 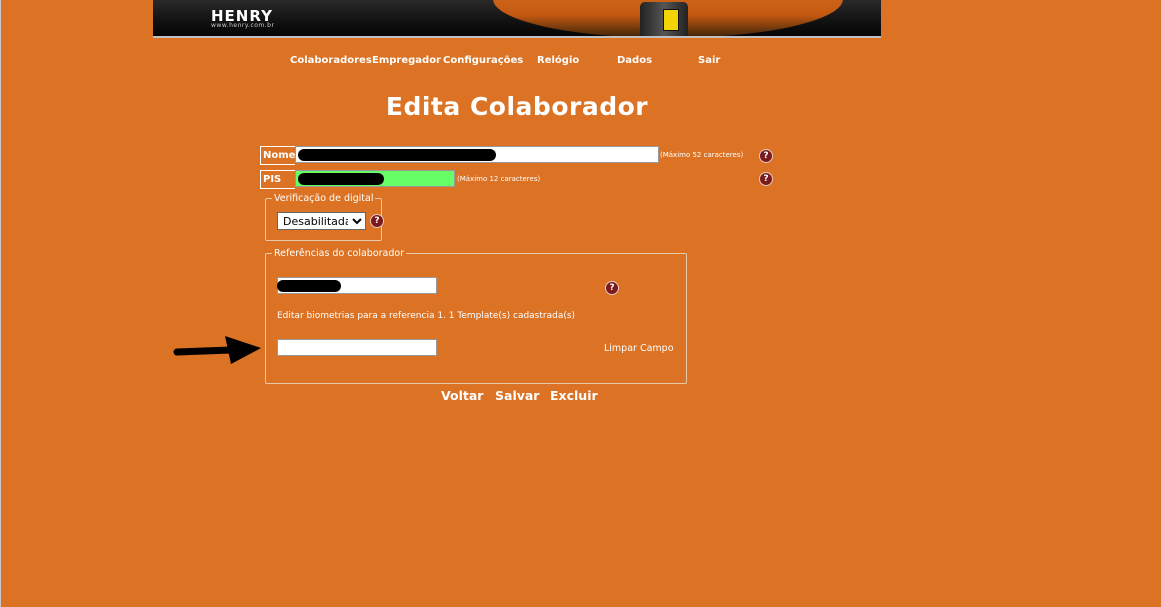 I want to click on referencias-legend: Referências do colaborador, so click(x=339, y=253).